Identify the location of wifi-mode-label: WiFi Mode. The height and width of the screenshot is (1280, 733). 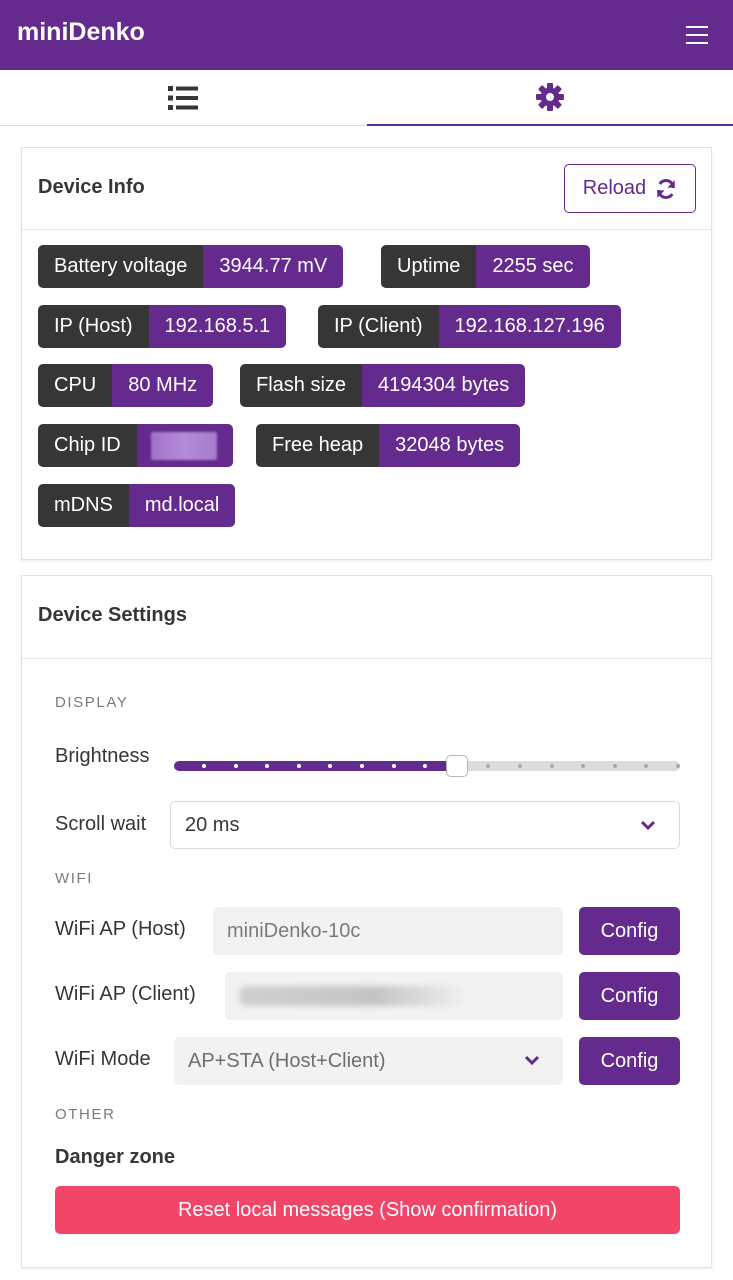
(103, 1059).